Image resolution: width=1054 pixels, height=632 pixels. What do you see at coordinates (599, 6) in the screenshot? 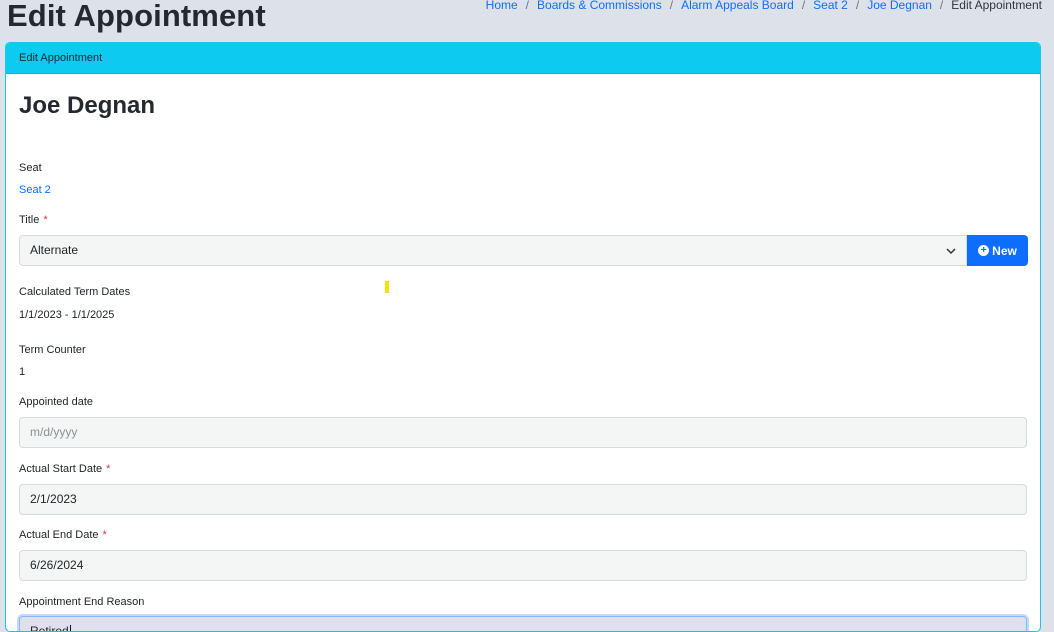
I see `breadcrumb-boards: Boards & Commissions` at bounding box center [599, 6].